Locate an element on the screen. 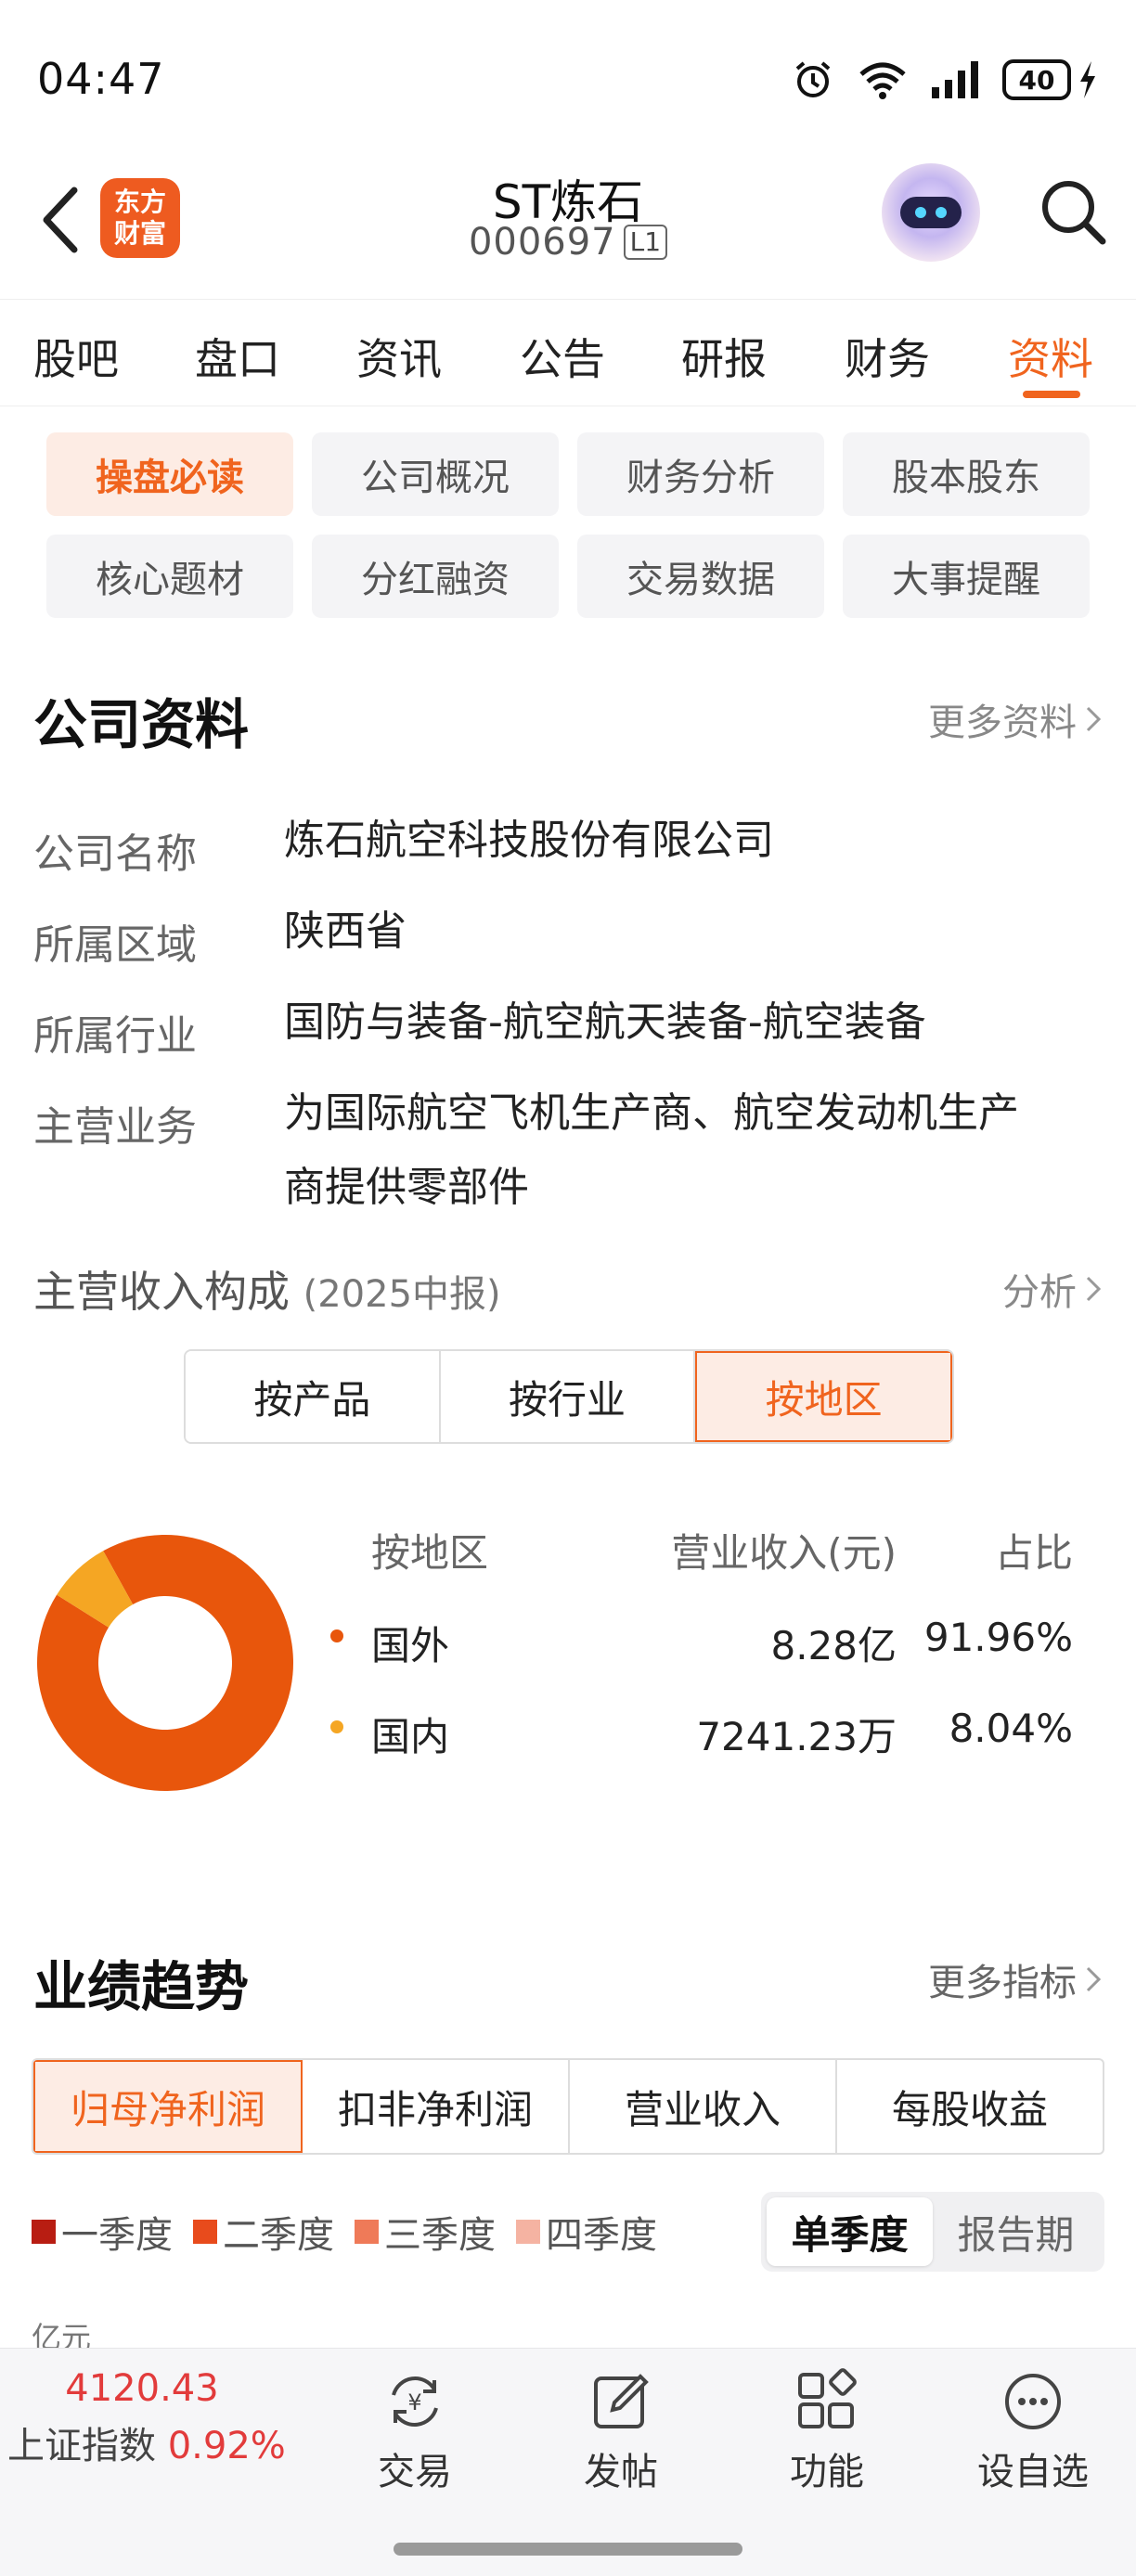  revenue-row: 国外 8.28亿 91.96% is located at coordinates (714, 1652).